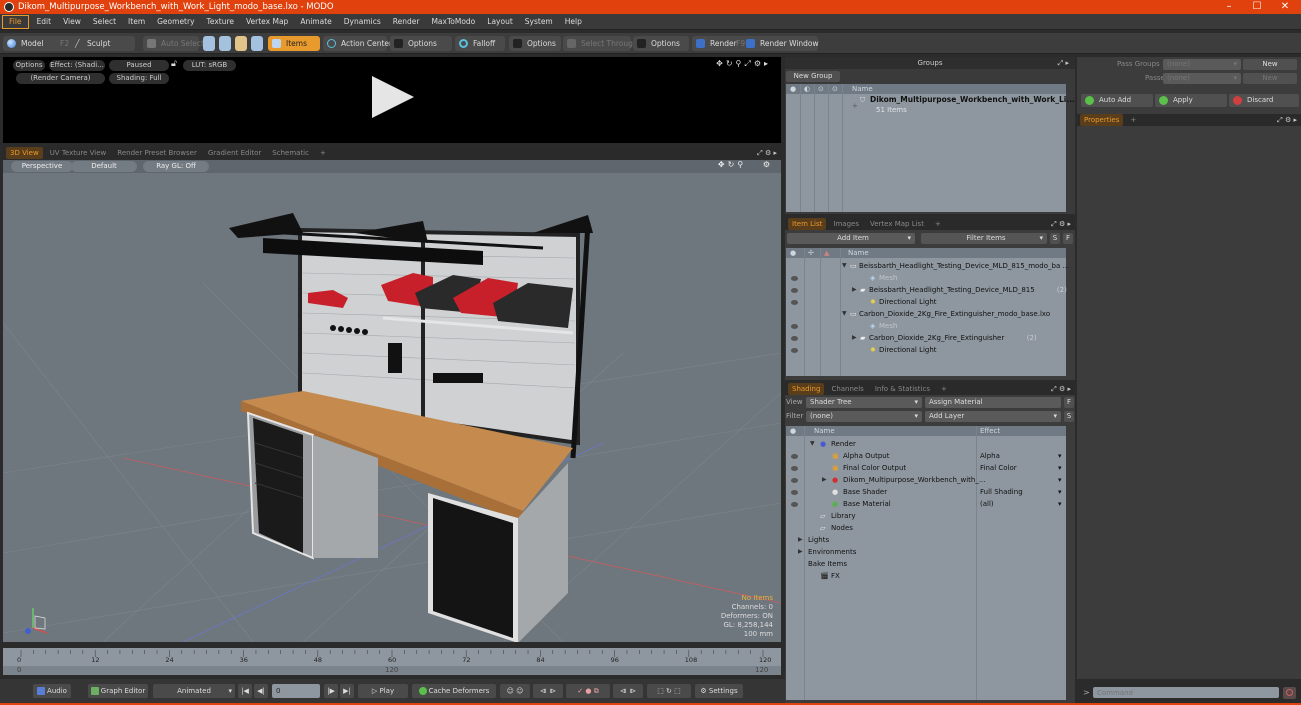 This screenshot has height=705, width=1301. What do you see at coordinates (139, 78) in the screenshot?
I see `shading-dropdown: Shading: Full` at bounding box center [139, 78].